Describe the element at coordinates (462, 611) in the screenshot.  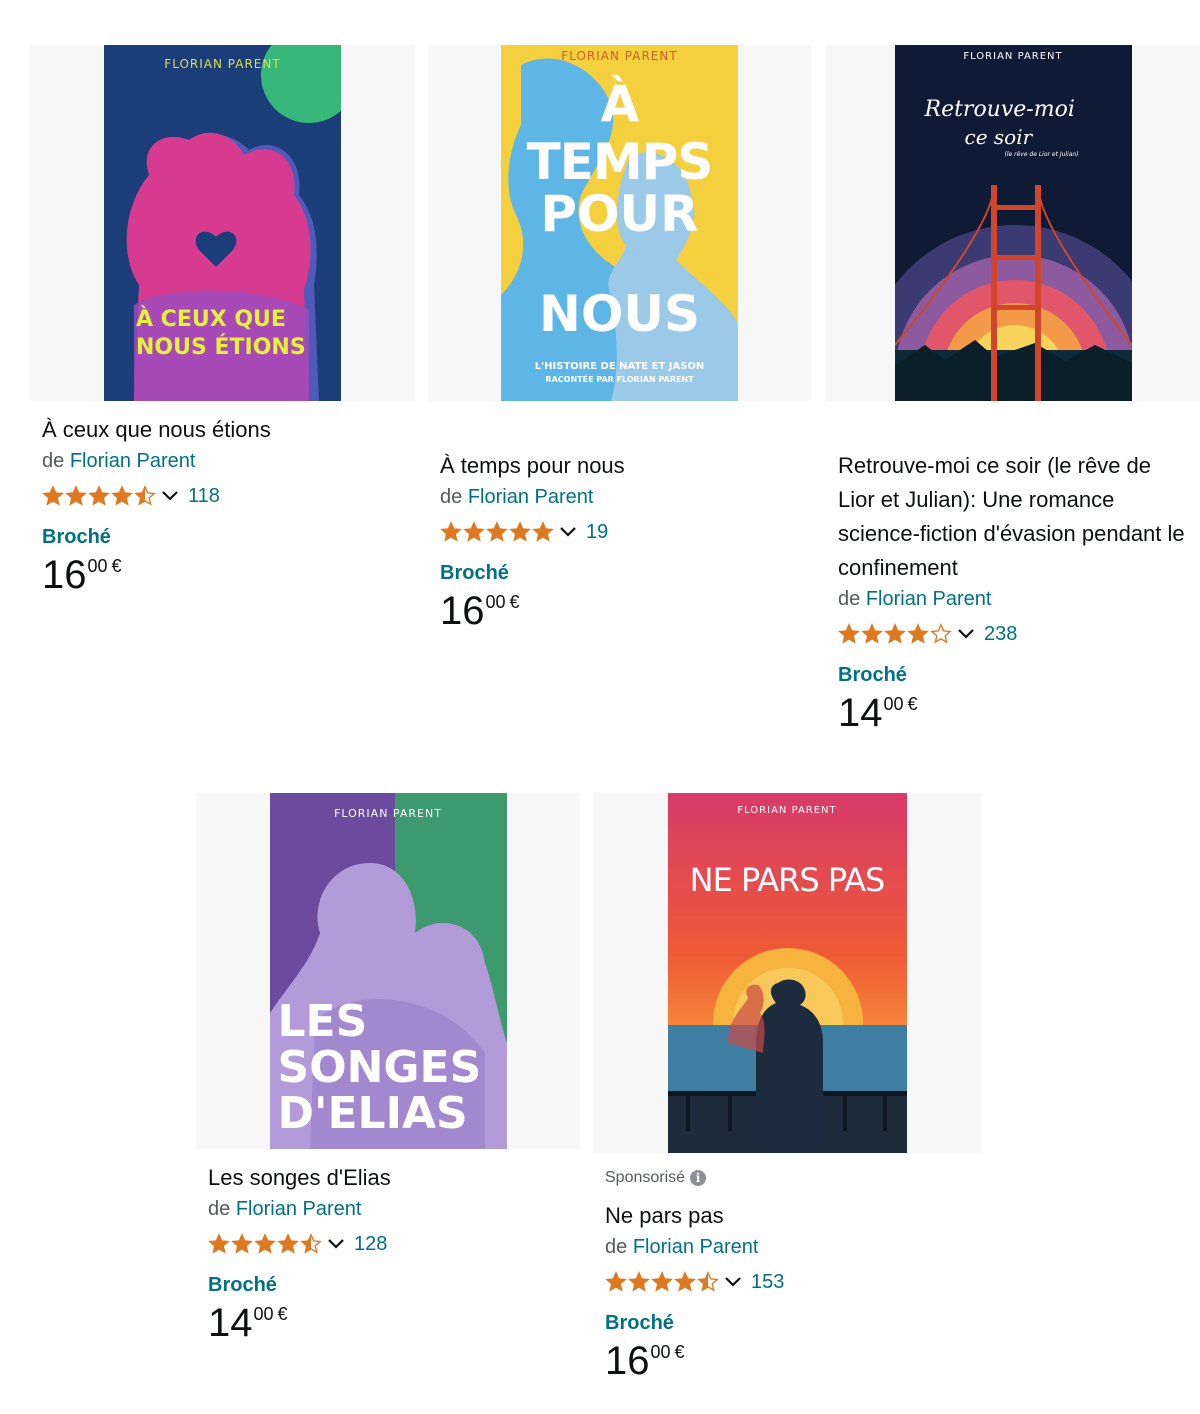
I see `price-whole: 16` at that location.